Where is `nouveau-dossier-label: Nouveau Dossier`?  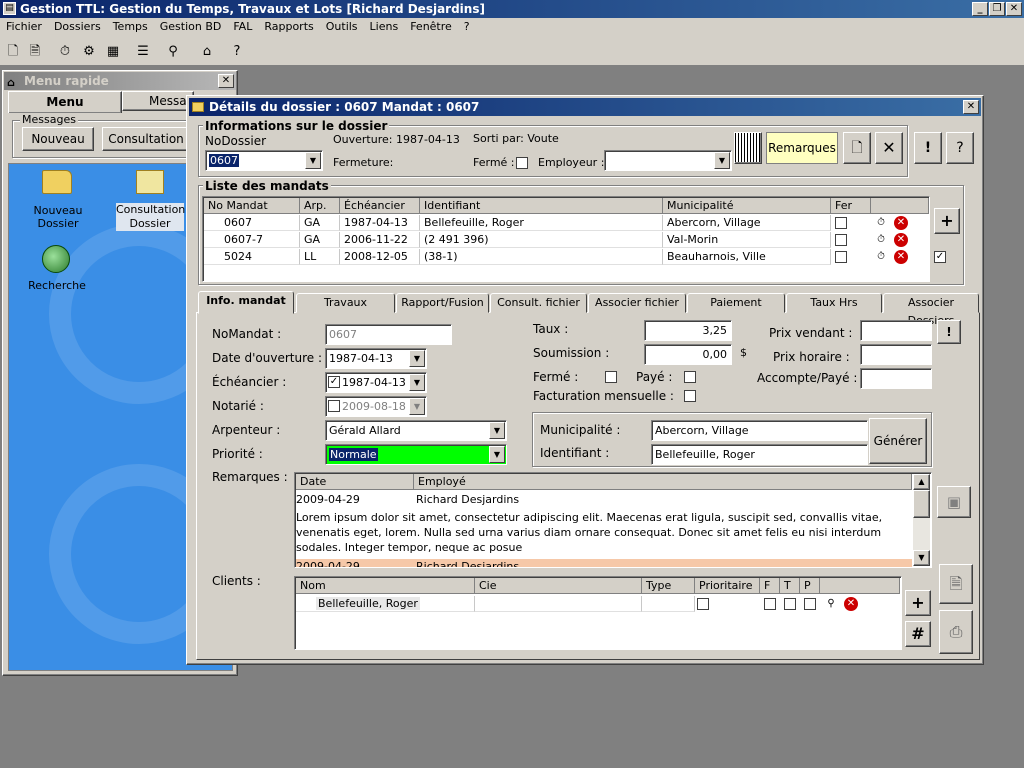
nouveau-dossier-label: Nouveau Dossier is located at coordinates (58, 217).